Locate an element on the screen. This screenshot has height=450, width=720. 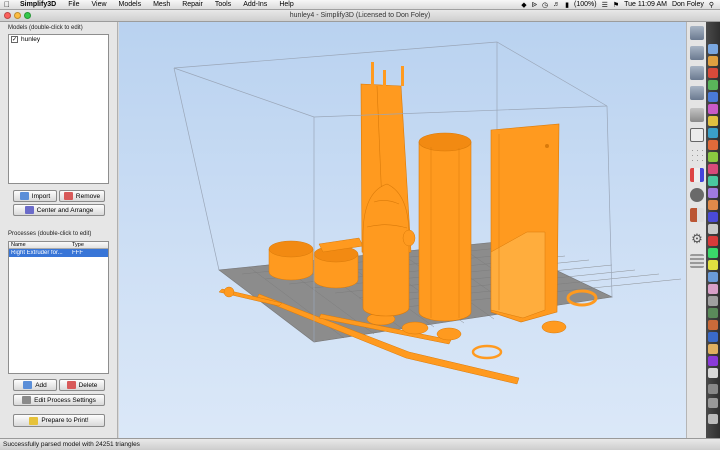
view-right-icon is located at coordinates (697, 115).